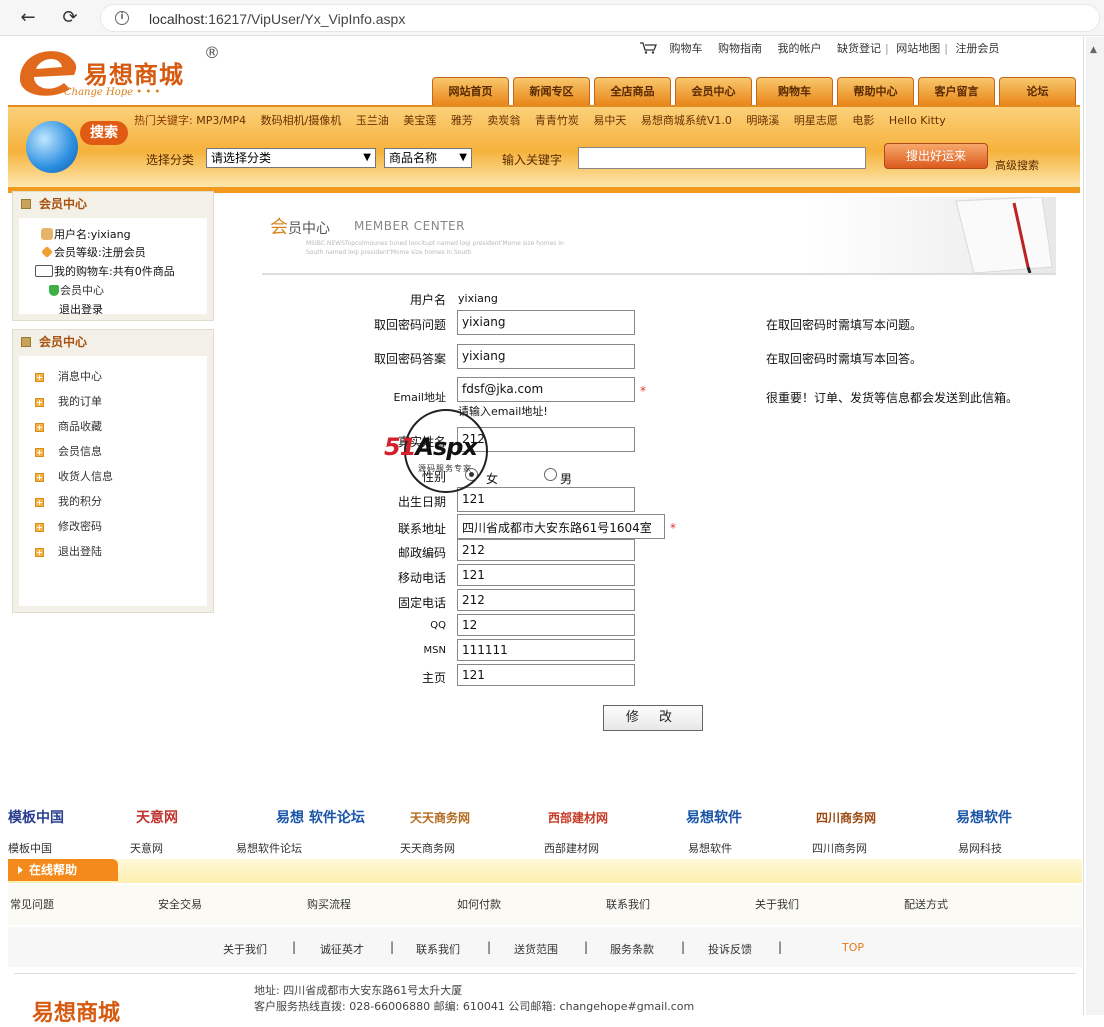  What do you see at coordinates (20, 870) in the screenshot?
I see `arrow-right-icon` at bounding box center [20, 870].